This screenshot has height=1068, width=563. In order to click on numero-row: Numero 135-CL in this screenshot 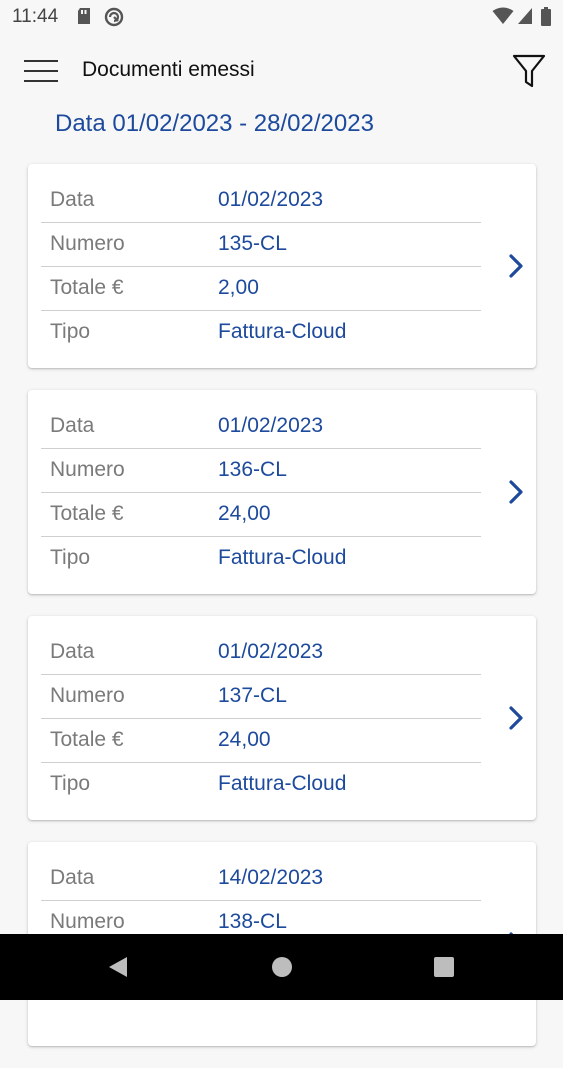, I will do `click(261, 244)`.